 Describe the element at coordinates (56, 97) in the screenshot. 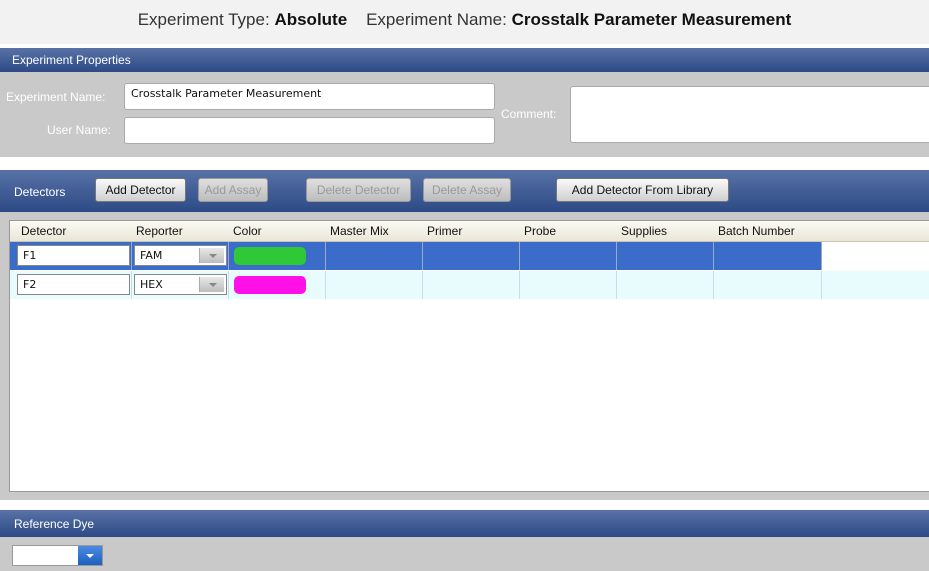

I see `experiment-name-label: Experiment Name:` at that location.